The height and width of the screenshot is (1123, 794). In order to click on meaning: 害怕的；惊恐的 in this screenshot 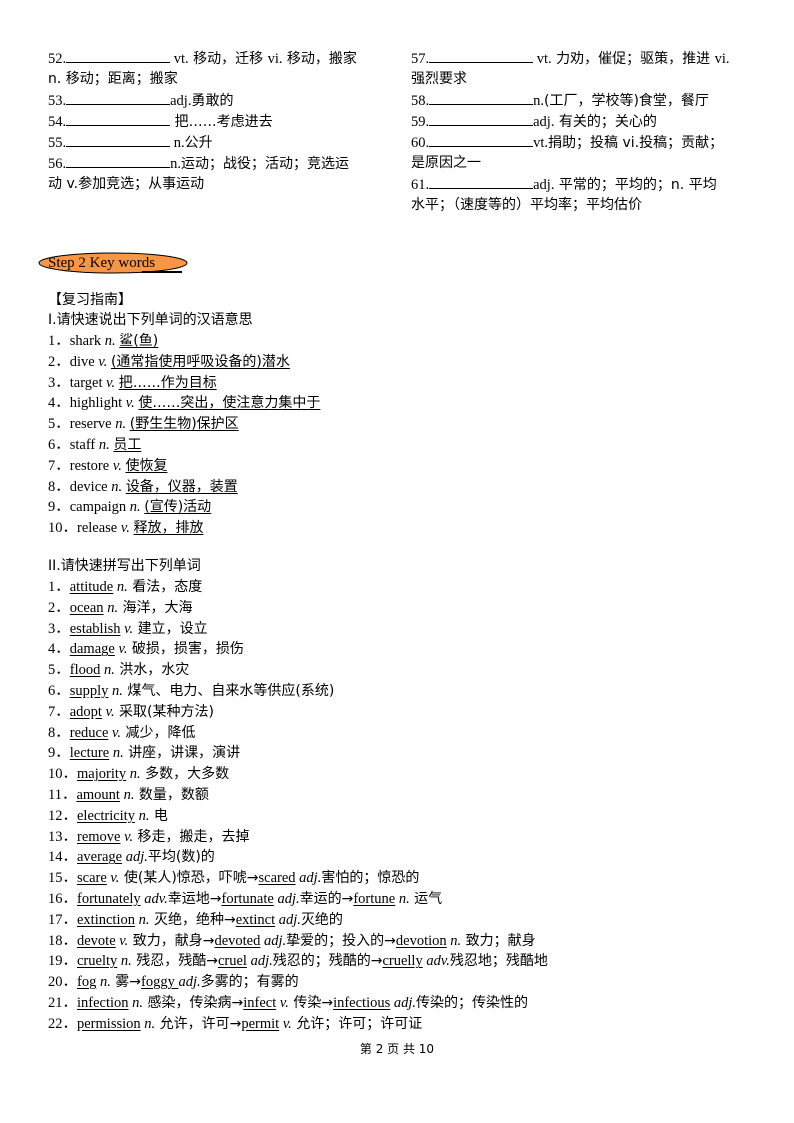, I will do `click(370, 878)`.